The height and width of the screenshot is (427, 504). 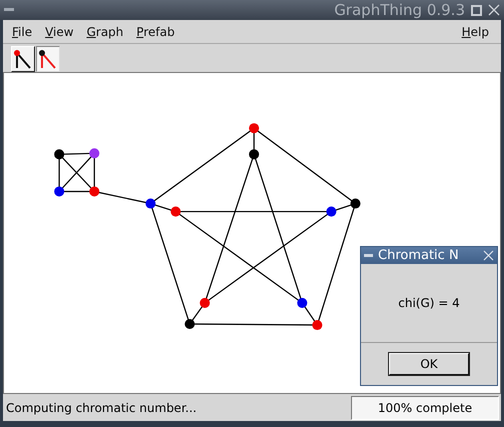 I want to click on menu-item: View, so click(x=61, y=31).